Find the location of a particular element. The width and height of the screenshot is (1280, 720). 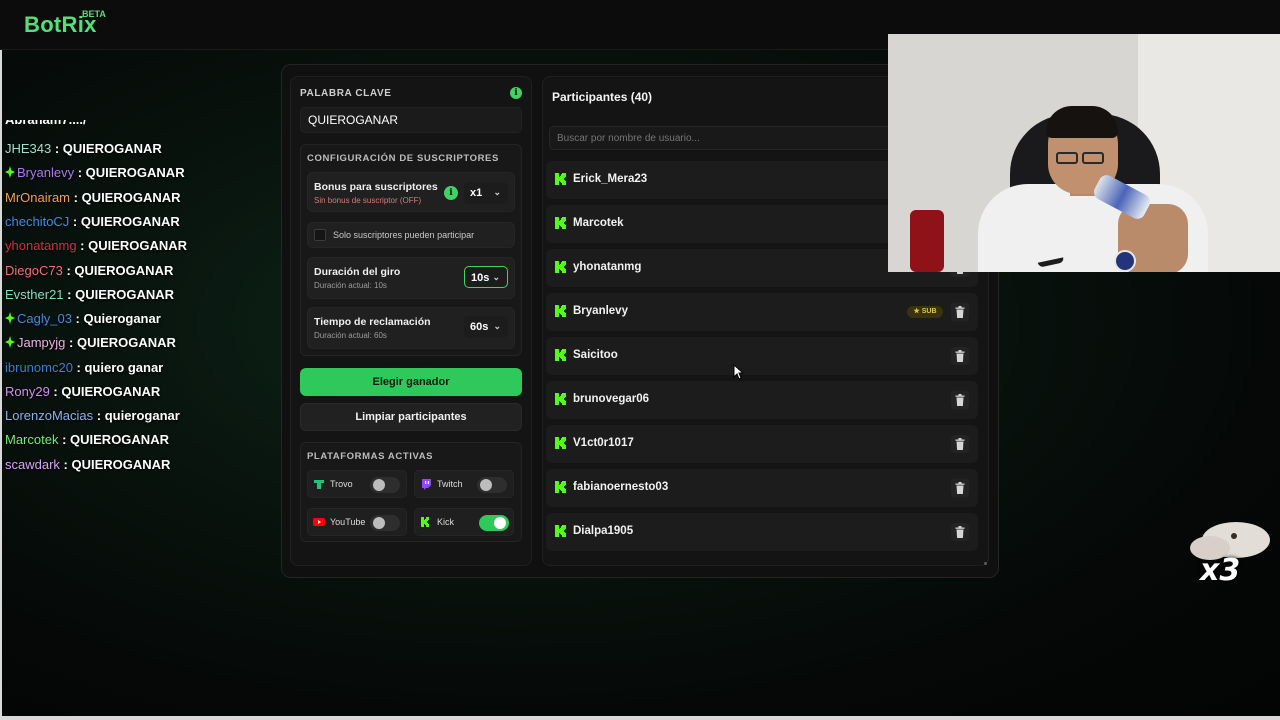

chat-message: JHE343 : QUIEROGANAR is located at coordinates (83, 151).